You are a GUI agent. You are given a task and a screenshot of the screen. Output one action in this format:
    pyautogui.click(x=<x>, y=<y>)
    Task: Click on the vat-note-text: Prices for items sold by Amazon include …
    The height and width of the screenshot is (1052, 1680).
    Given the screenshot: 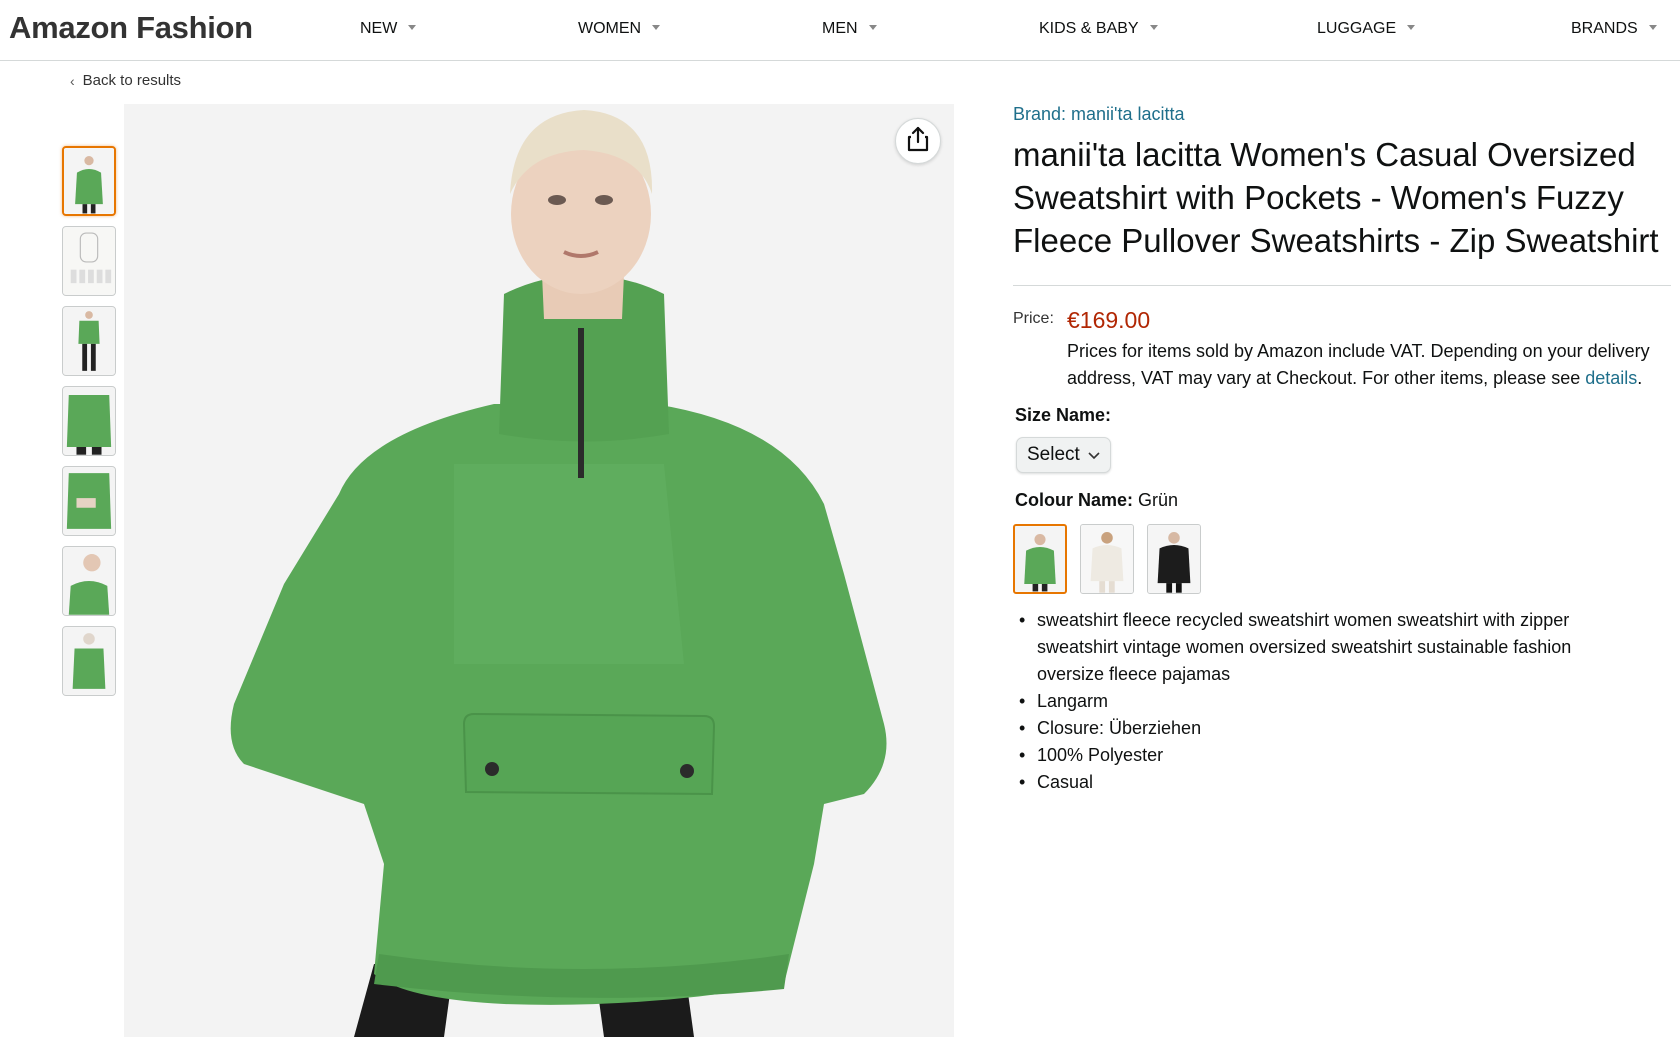 What is the action you would take?
    pyautogui.click(x=1358, y=364)
    